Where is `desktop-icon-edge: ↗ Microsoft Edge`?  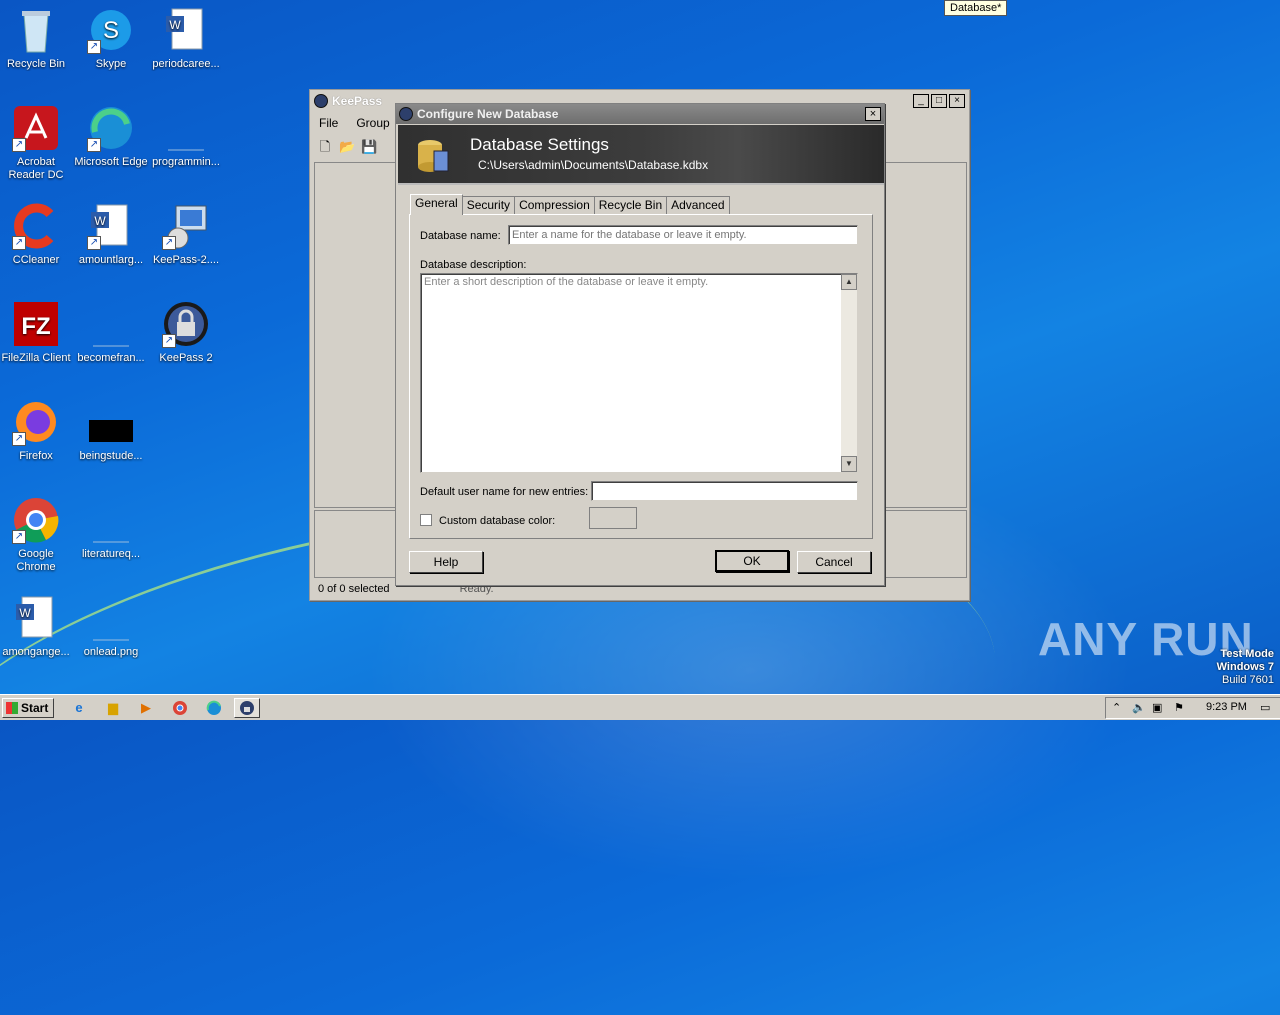 desktop-icon-edge: ↗ Microsoft Edge is located at coordinates (111, 136).